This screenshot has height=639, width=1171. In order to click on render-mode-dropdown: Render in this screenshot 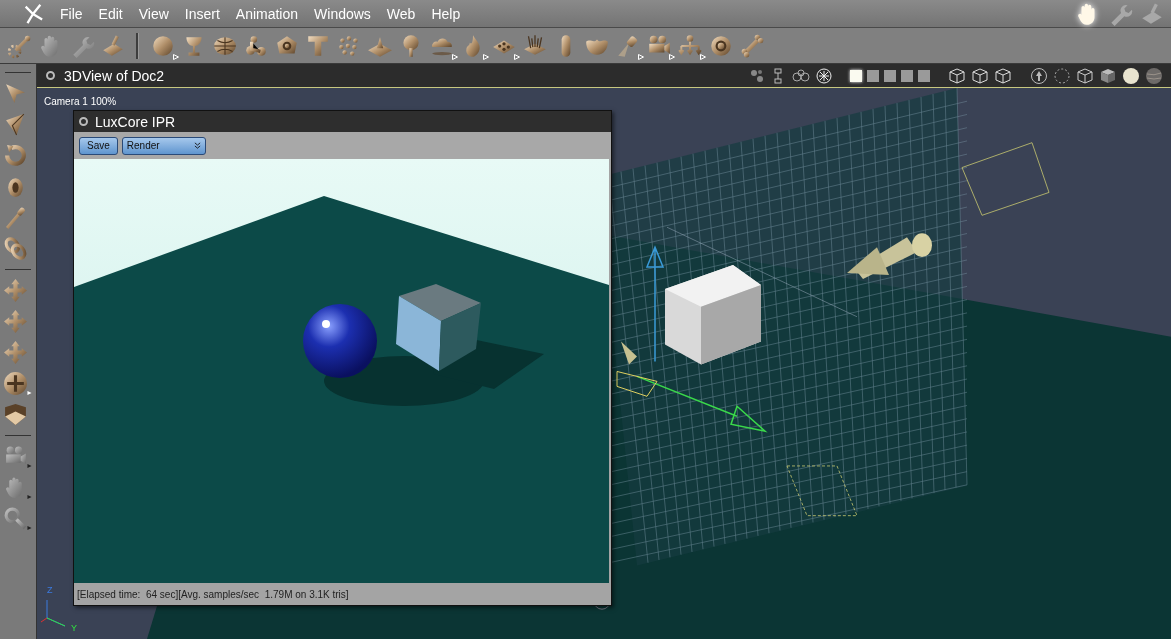, I will do `click(163, 145)`.